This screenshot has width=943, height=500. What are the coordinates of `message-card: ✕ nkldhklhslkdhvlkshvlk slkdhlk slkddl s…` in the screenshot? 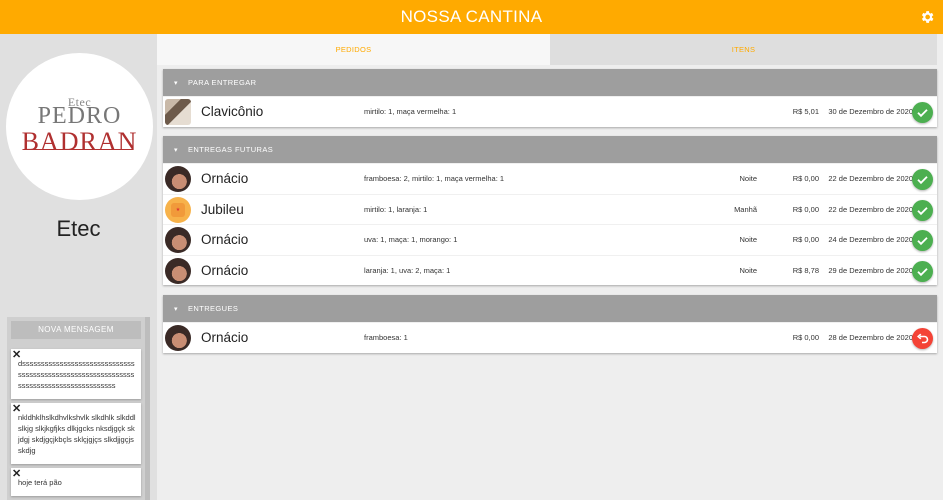 It's located at (76, 433).